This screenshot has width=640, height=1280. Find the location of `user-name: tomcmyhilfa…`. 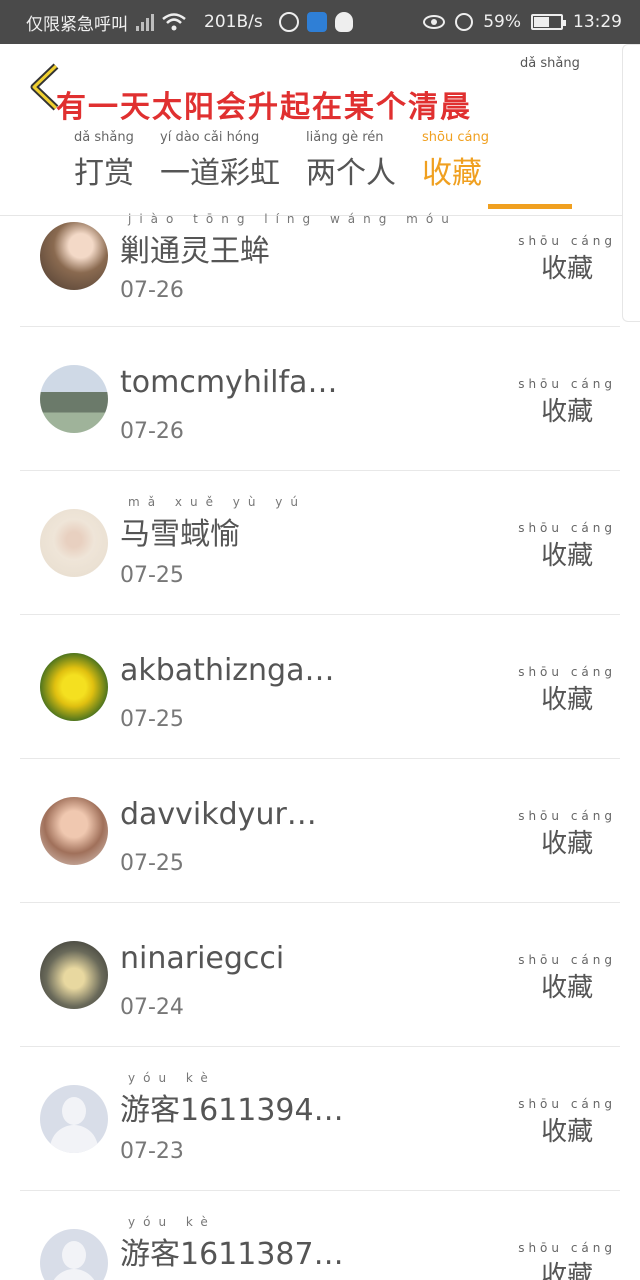

user-name: tomcmyhilfa… is located at coordinates (229, 382).